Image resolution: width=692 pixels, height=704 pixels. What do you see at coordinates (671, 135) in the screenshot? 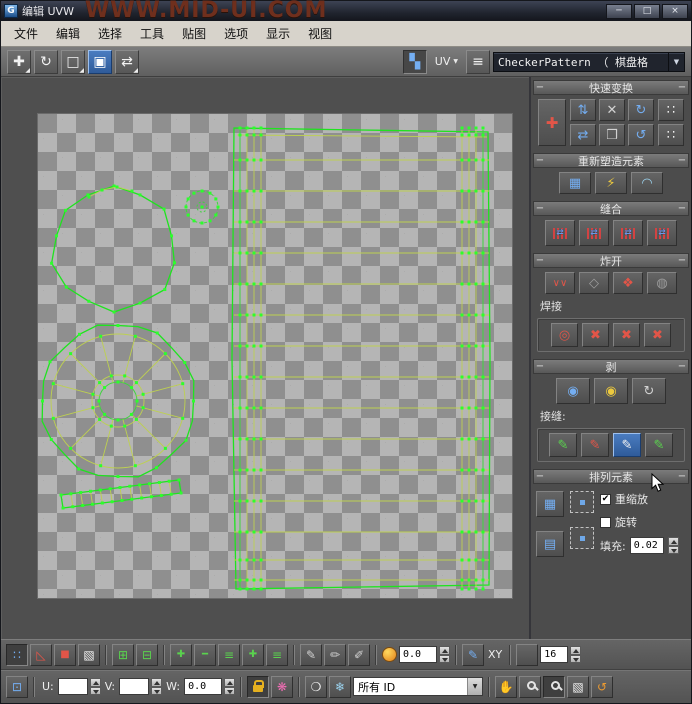
I see `space-vertically-button: ∷` at bounding box center [671, 135].